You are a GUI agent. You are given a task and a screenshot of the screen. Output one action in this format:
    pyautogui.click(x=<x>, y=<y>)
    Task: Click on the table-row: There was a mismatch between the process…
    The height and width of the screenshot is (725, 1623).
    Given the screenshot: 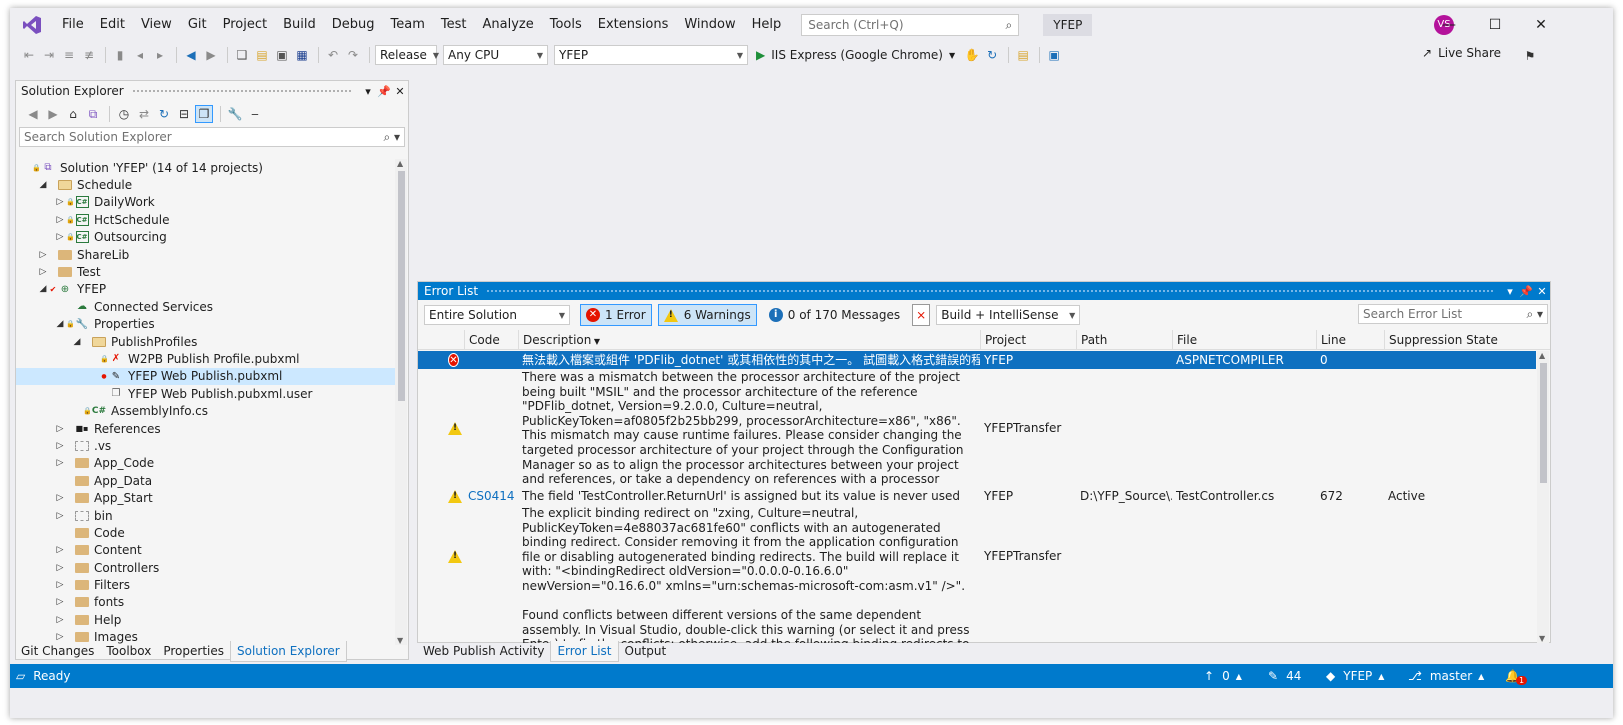 What is the action you would take?
    pyautogui.click(x=977, y=428)
    